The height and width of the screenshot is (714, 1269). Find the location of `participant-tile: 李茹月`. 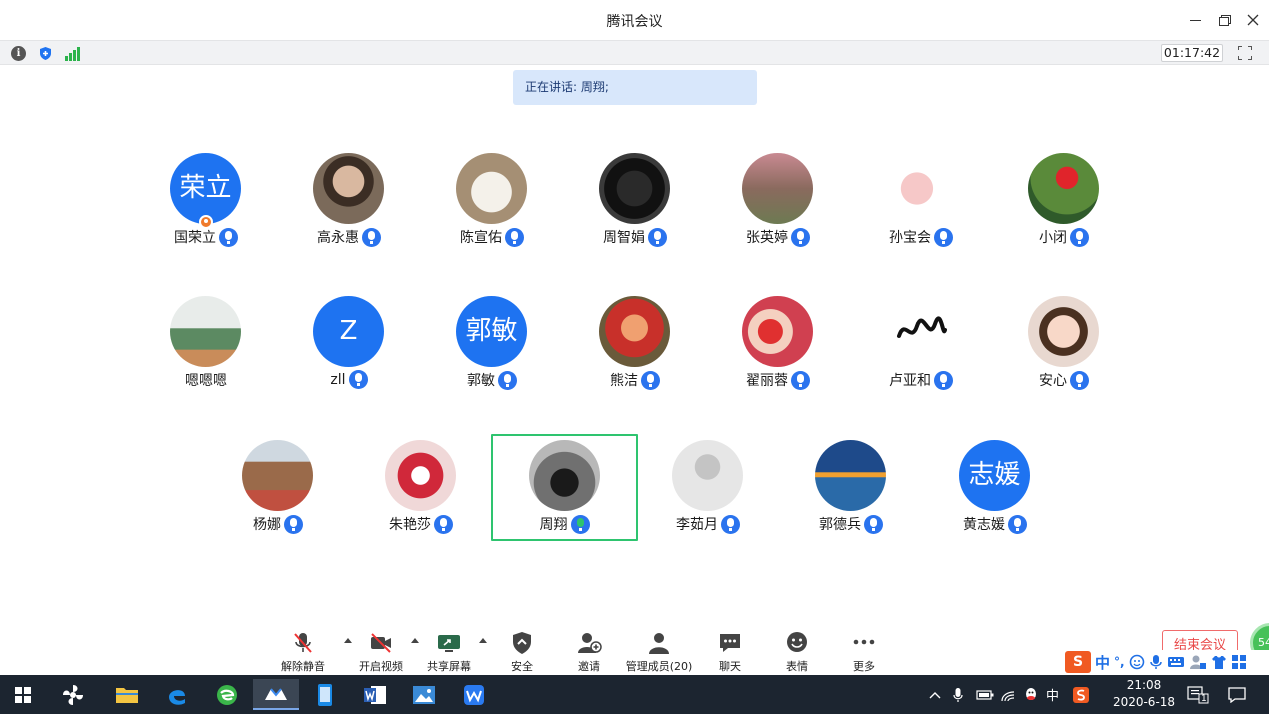

participant-tile: 李茹月 is located at coordinates (708, 487).